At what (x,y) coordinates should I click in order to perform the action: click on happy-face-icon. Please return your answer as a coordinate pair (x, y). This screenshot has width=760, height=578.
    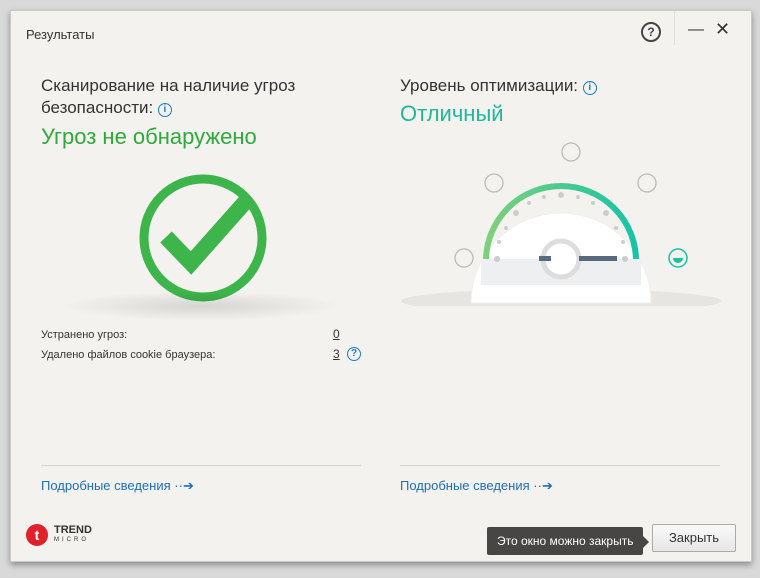
    Looking at the image, I should click on (647, 183).